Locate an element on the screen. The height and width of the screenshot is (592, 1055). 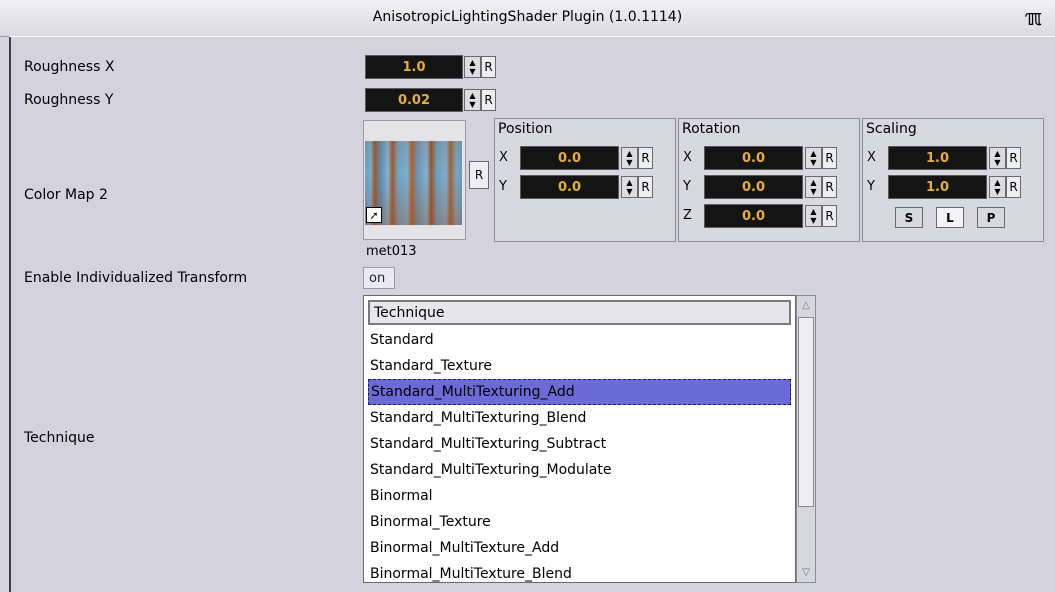
technique-item-binormal-multitexture-add: Binormal_MultiTexture_Add is located at coordinates (579, 548).